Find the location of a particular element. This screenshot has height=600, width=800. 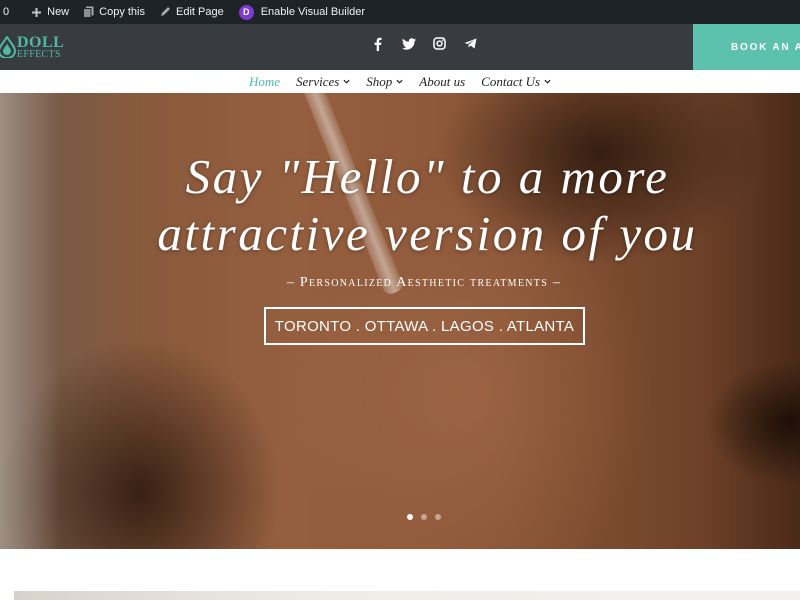

divi-icon: D is located at coordinates (246, 12).